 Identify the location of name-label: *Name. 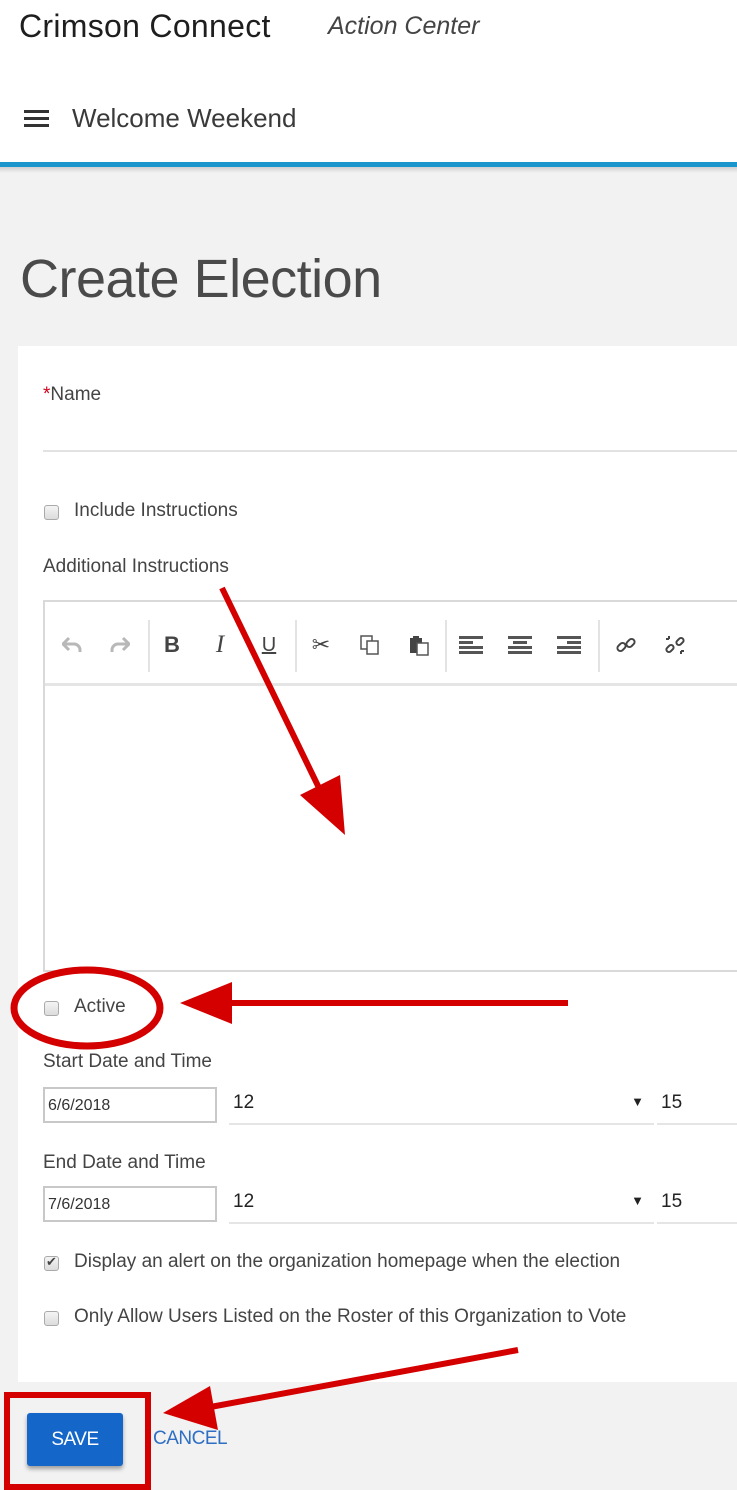
(72, 395).